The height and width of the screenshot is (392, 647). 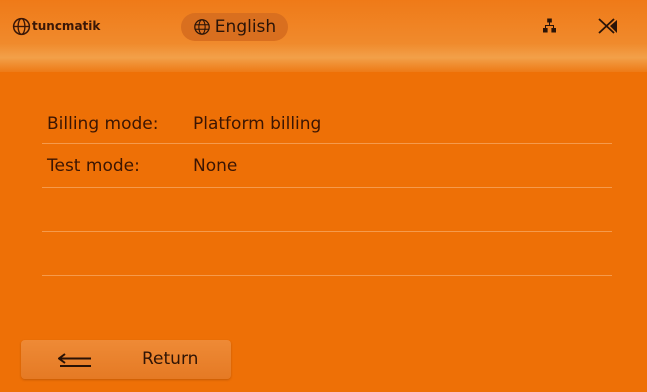 I want to click on test-mode-value: None, so click(x=215, y=166).